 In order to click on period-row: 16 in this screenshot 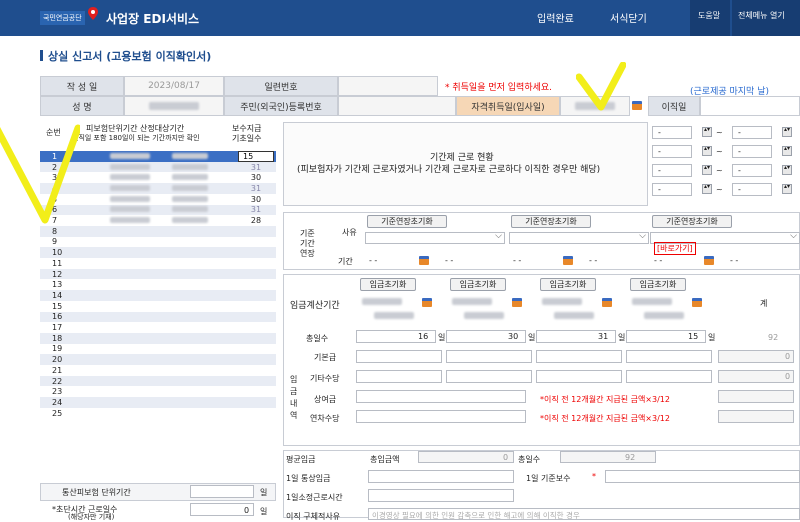, I will do `click(158, 317)`.